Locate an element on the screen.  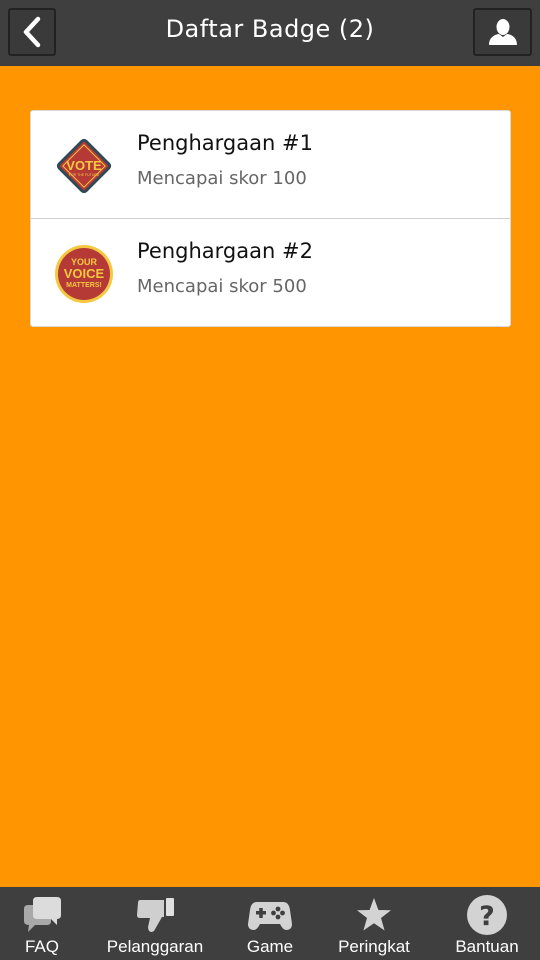
profile-button is located at coordinates (502, 32).